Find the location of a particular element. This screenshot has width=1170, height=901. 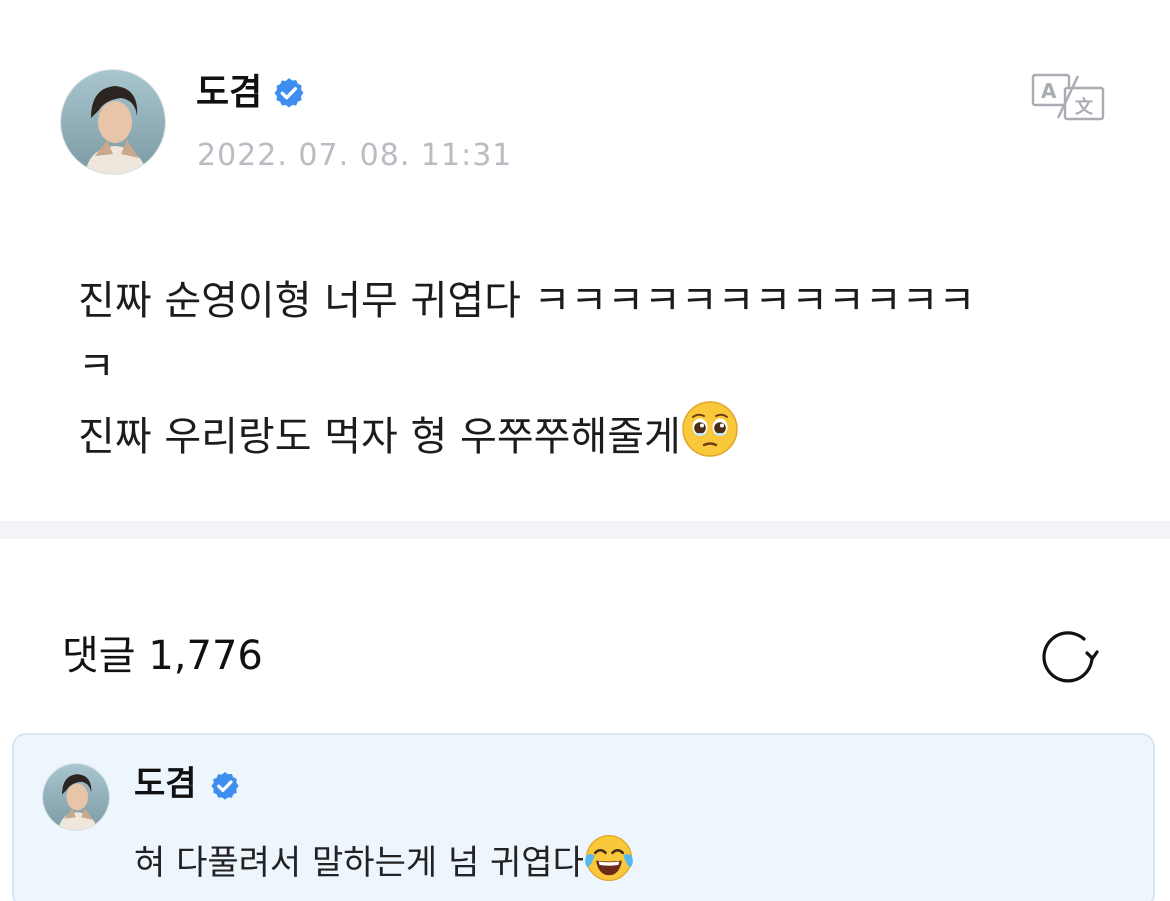

comments-header: 댓글 1,776 is located at coordinates (162, 656).